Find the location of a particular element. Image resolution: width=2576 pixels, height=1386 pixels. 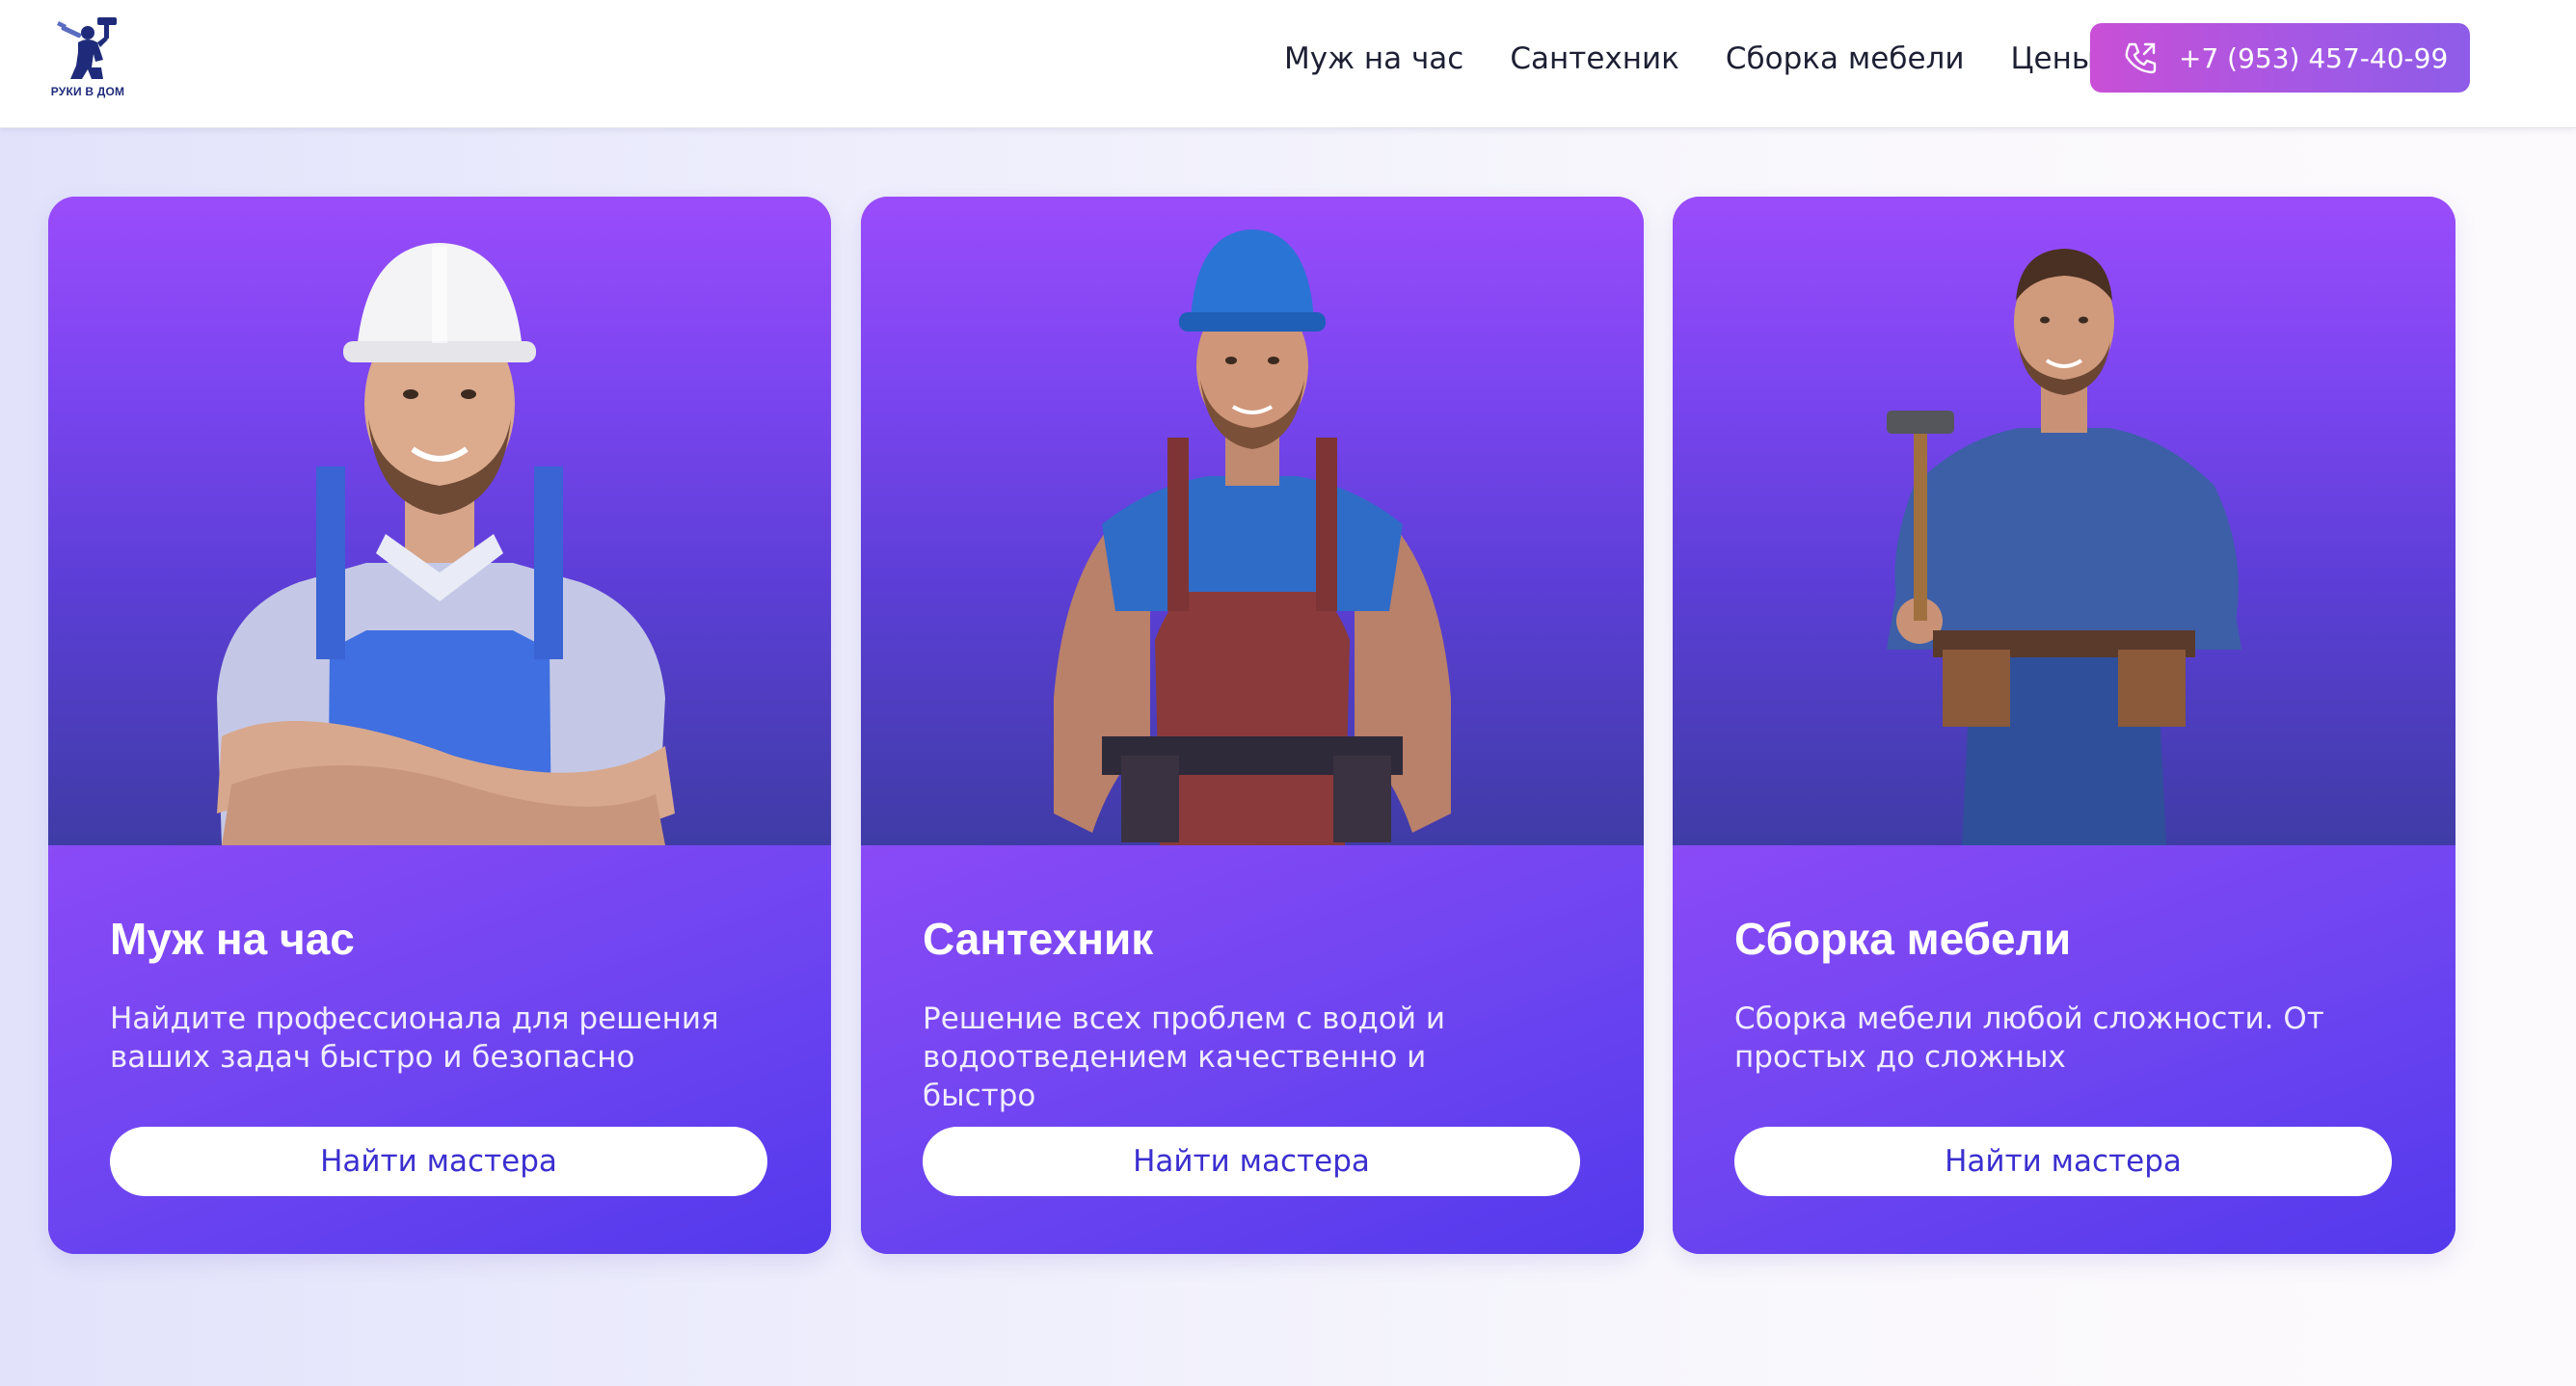

logo-text: РУКИ В ДОМ is located at coordinates (87, 91).